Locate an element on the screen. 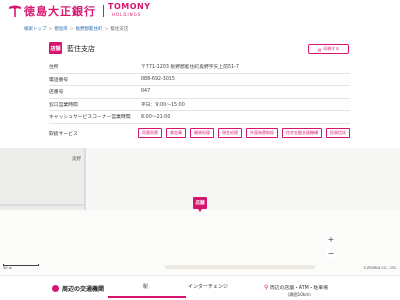 This screenshot has height=300, width=400. info-value: 8:00～21:00 is located at coordinates (156, 118).